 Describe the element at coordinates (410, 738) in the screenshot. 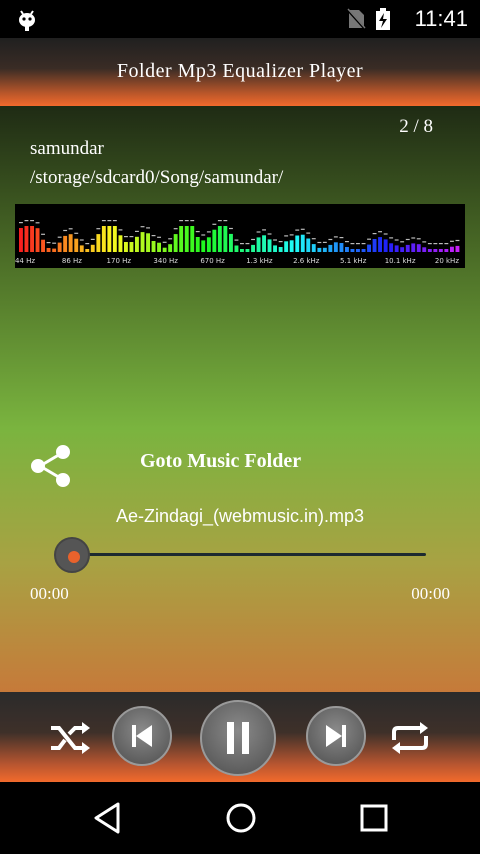

I see `repeat-button` at that location.